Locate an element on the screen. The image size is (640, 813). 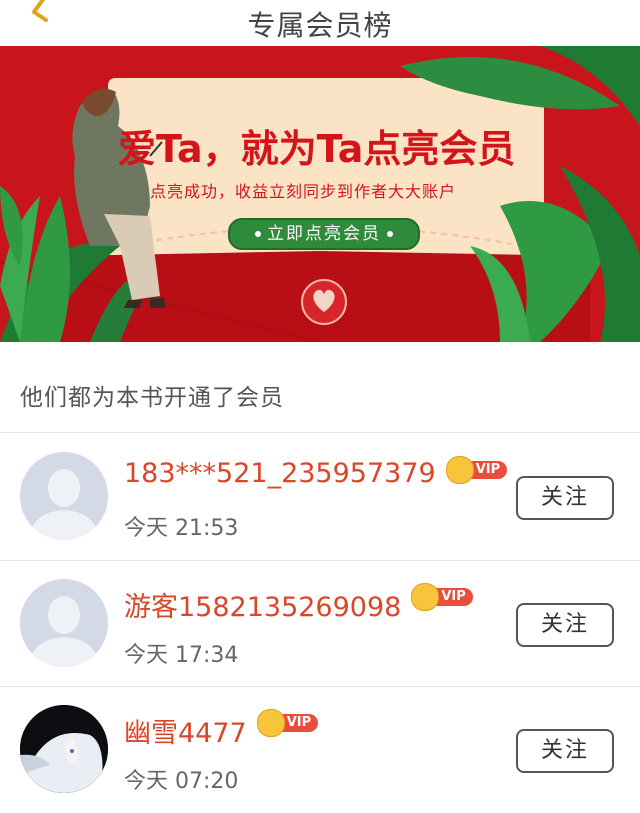
member-name: 183***521_235957379 VIP is located at coordinates (316, 472).